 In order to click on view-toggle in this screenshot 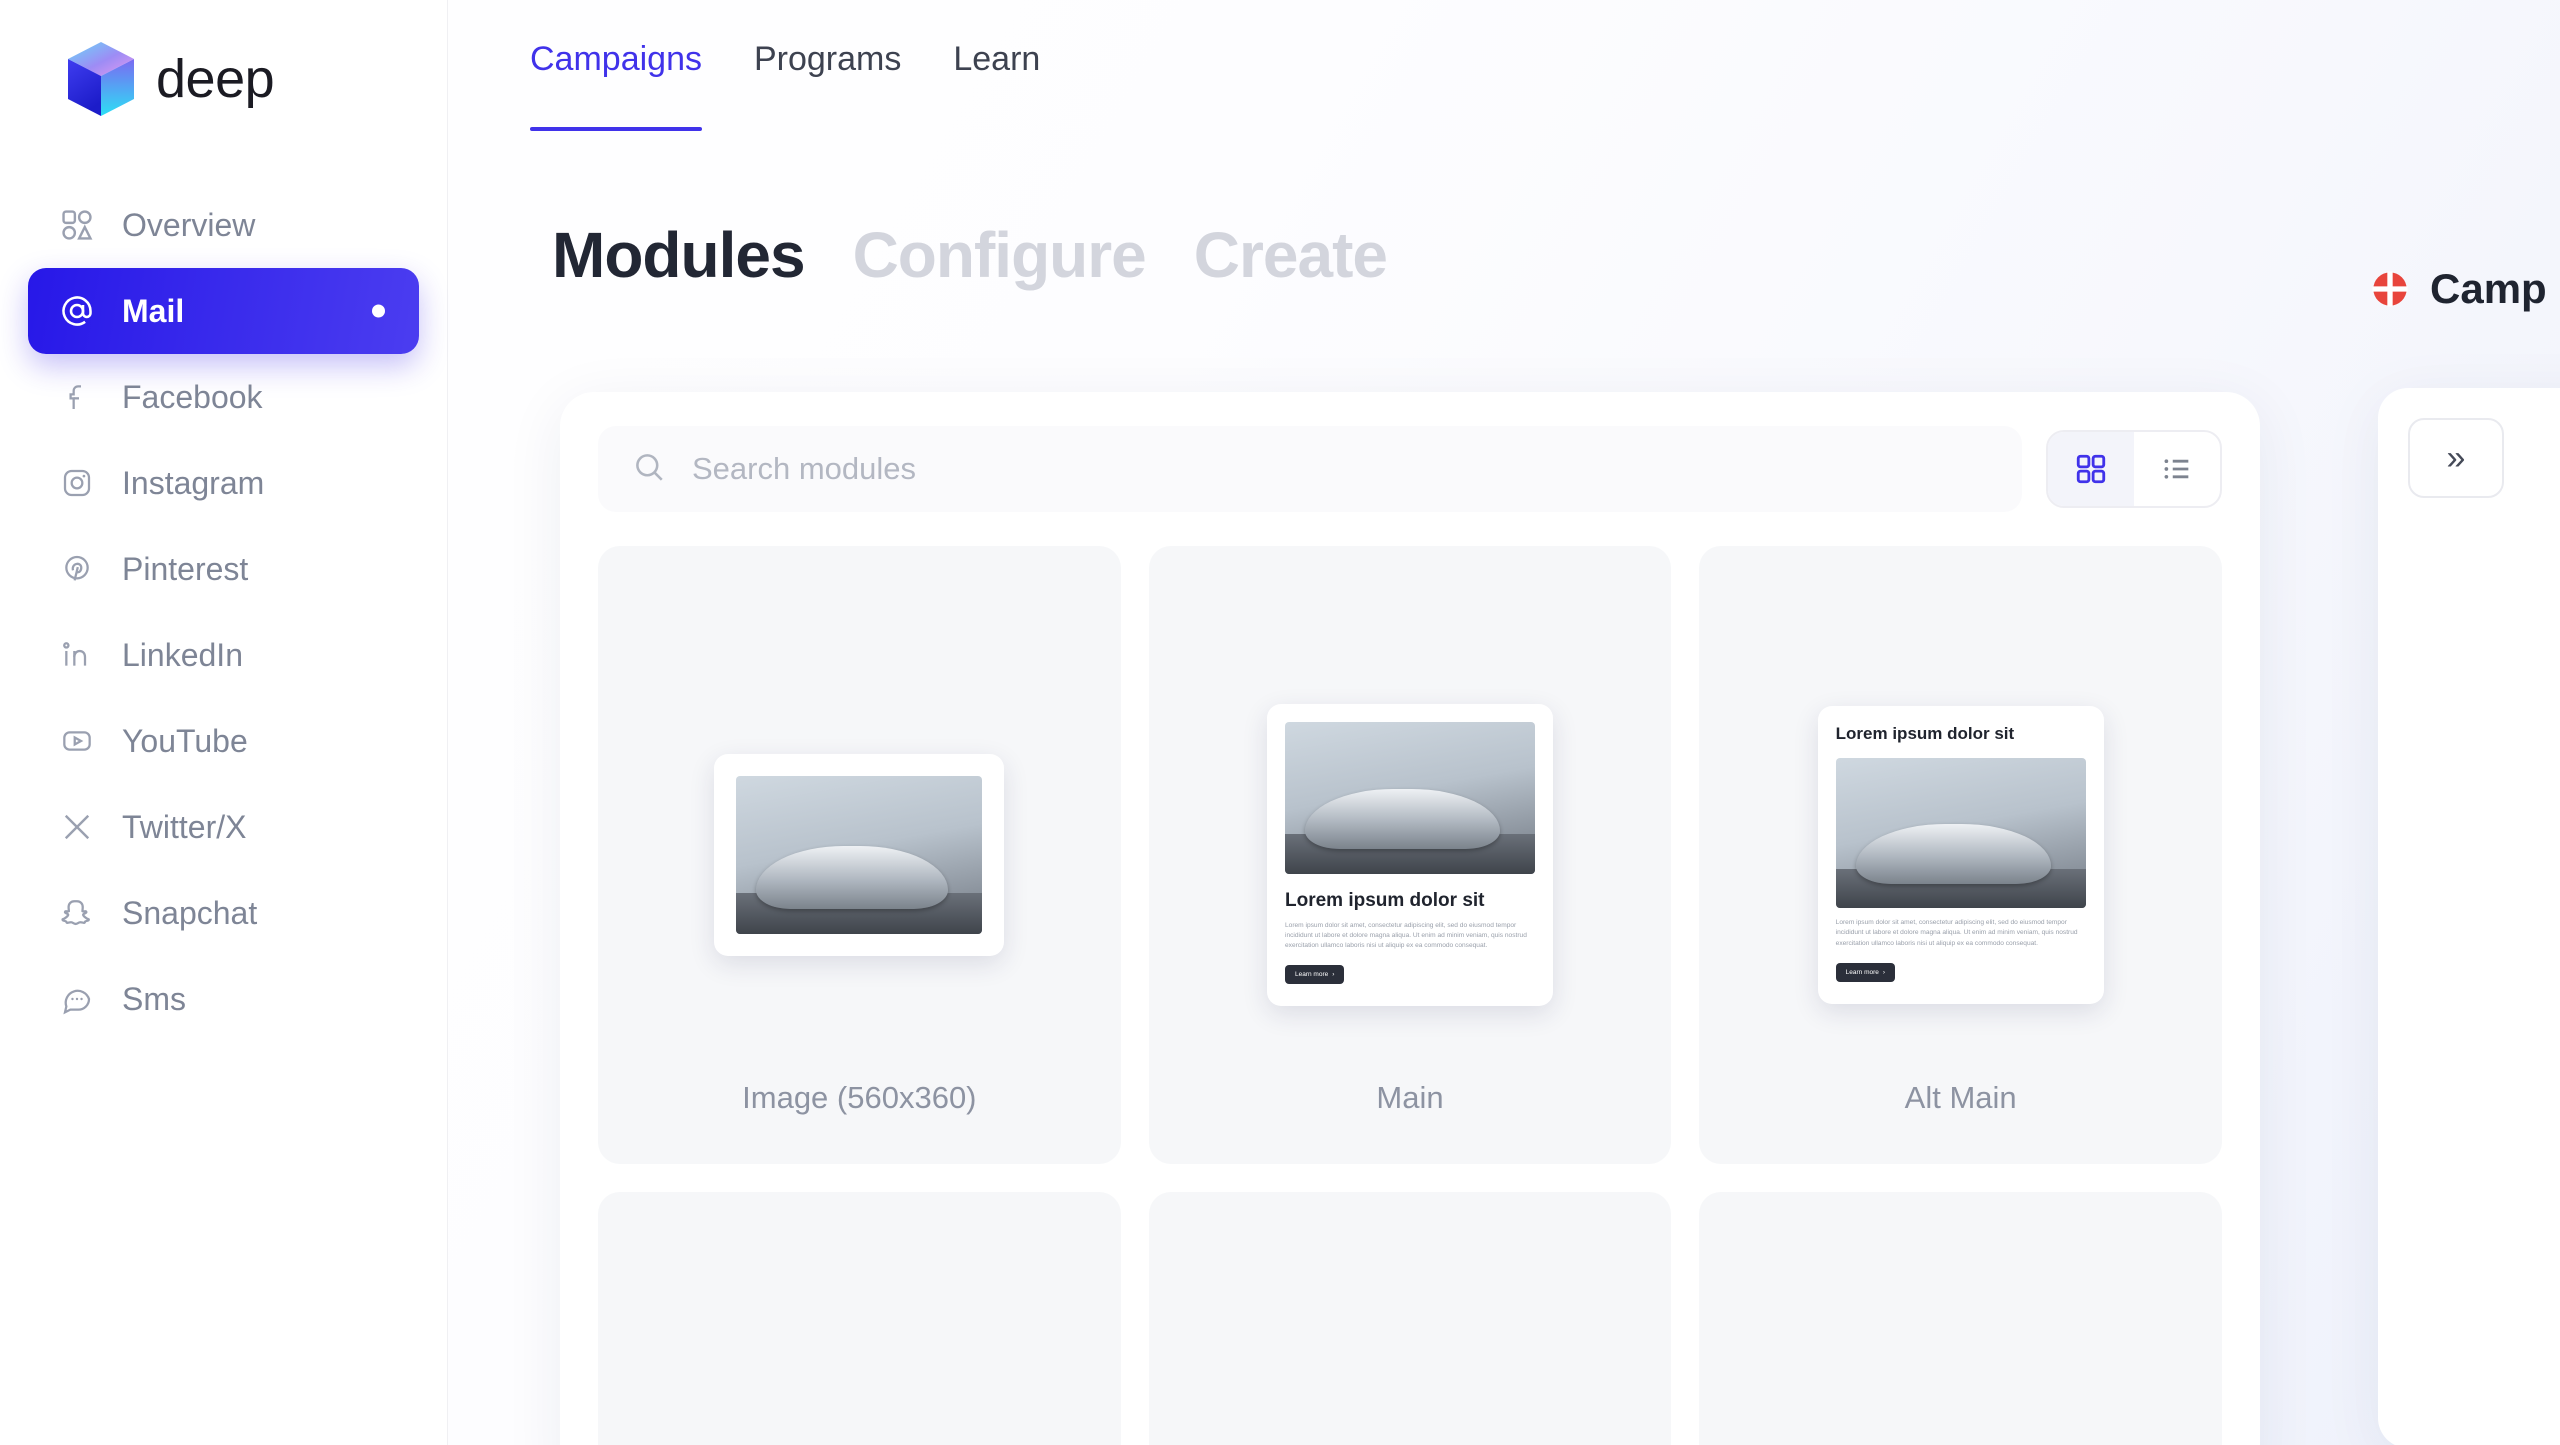, I will do `click(2134, 469)`.